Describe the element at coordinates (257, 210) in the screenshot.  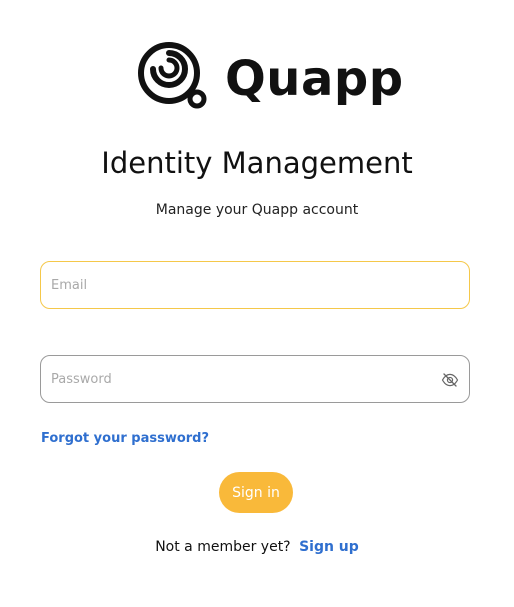
I see `page-subtitle: Manage your Quapp account` at that location.